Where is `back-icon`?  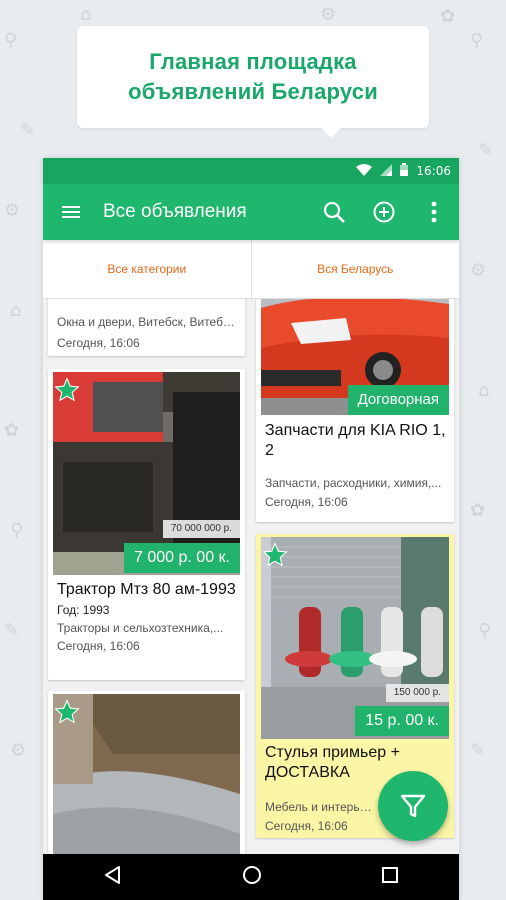
back-icon is located at coordinates (113, 877).